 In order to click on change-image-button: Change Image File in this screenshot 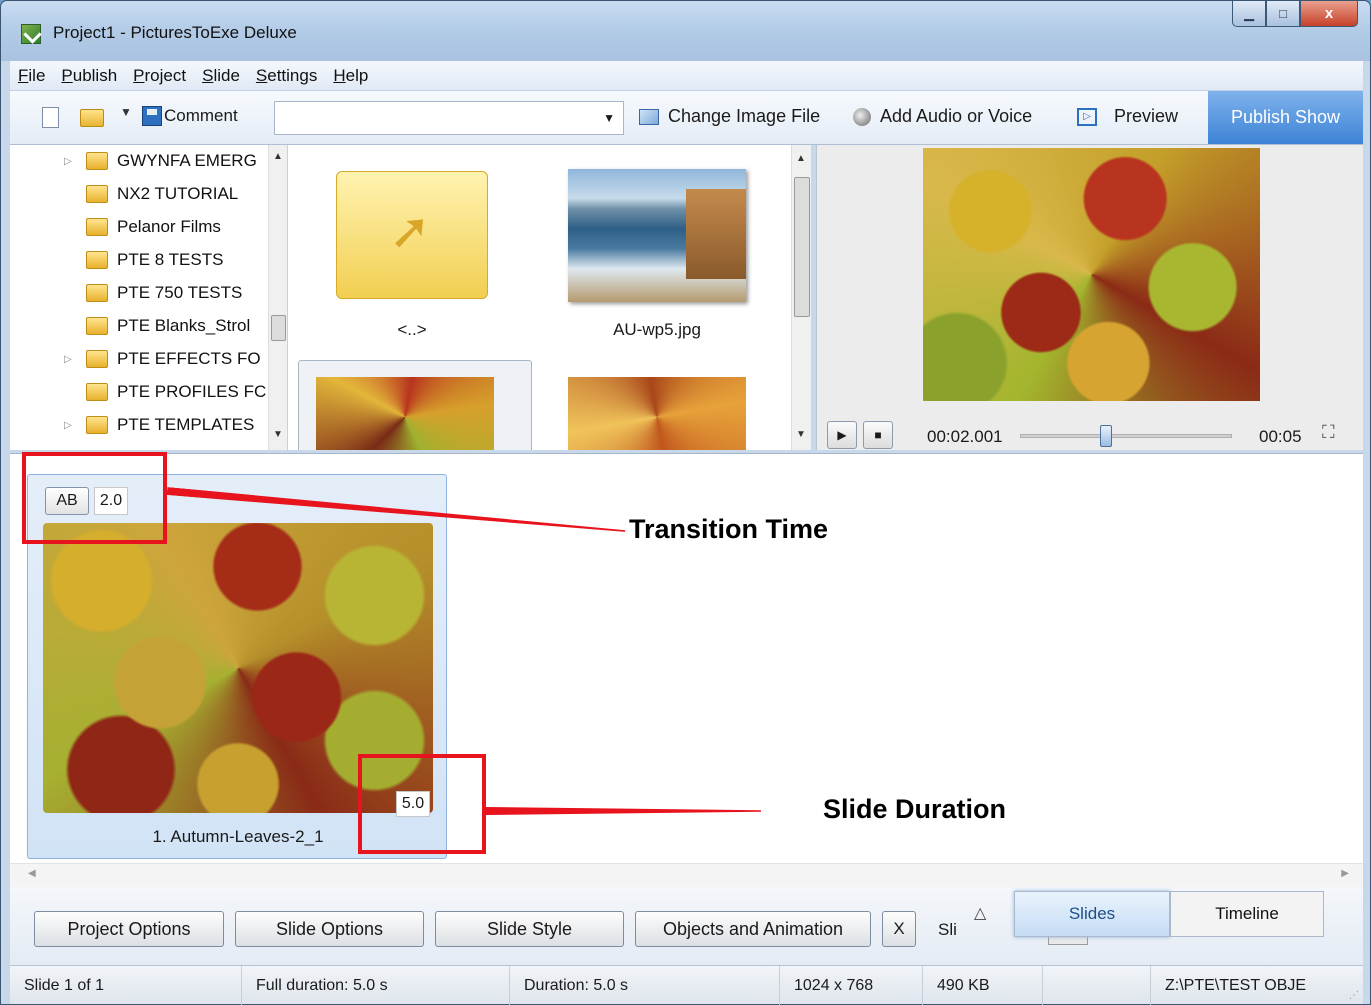, I will do `click(729, 116)`.